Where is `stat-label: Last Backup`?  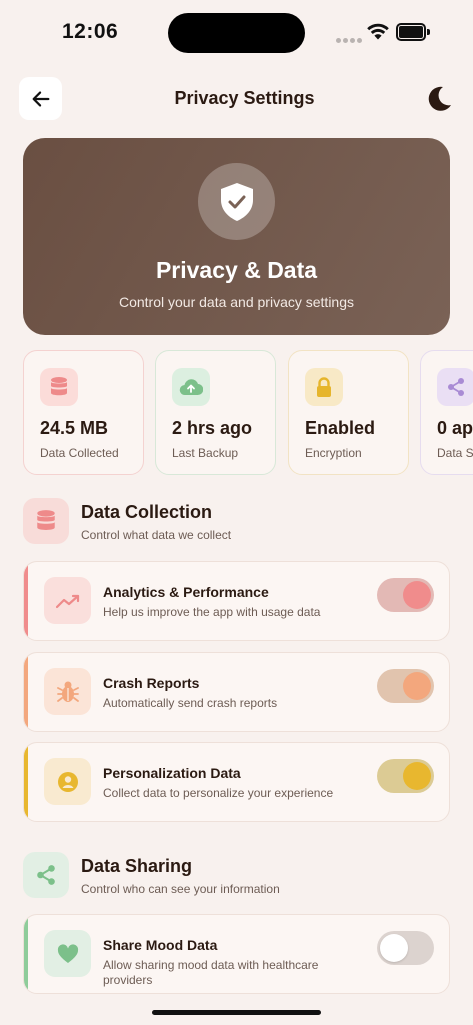 stat-label: Last Backup is located at coordinates (205, 453).